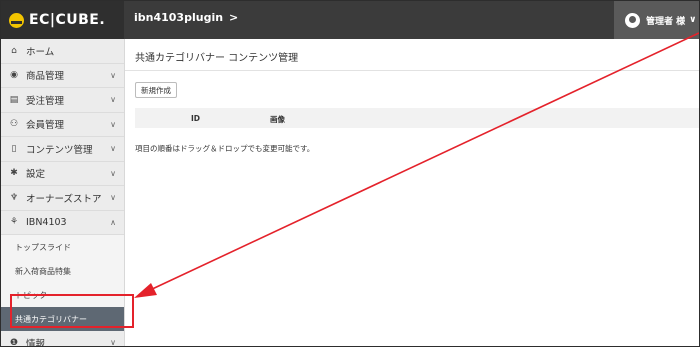  Describe the element at coordinates (145, 290) in the screenshot. I see `annotation-arrowhead-icon` at that location.